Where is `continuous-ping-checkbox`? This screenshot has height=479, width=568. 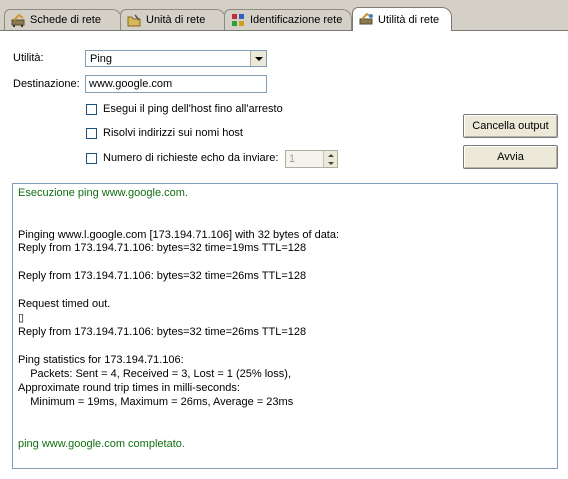 continuous-ping-checkbox is located at coordinates (91, 109).